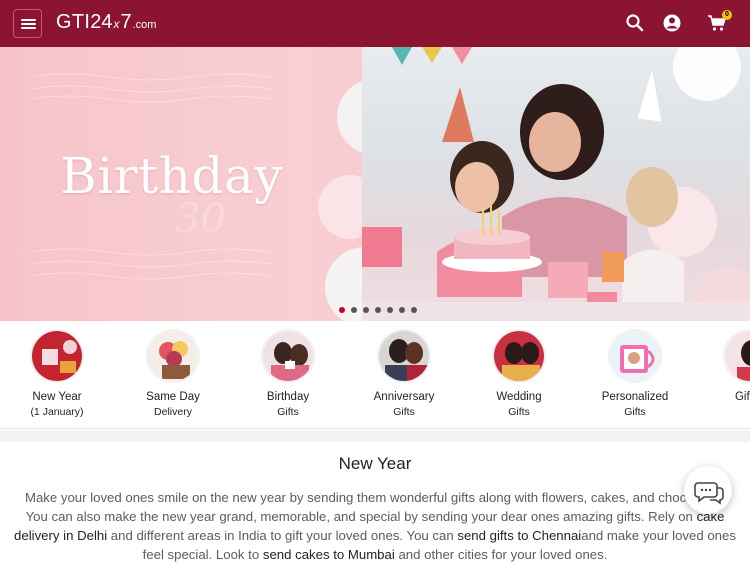 The width and height of the screenshot is (750, 563). I want to click on category-sublabel: (1 January), so click(57, 412).